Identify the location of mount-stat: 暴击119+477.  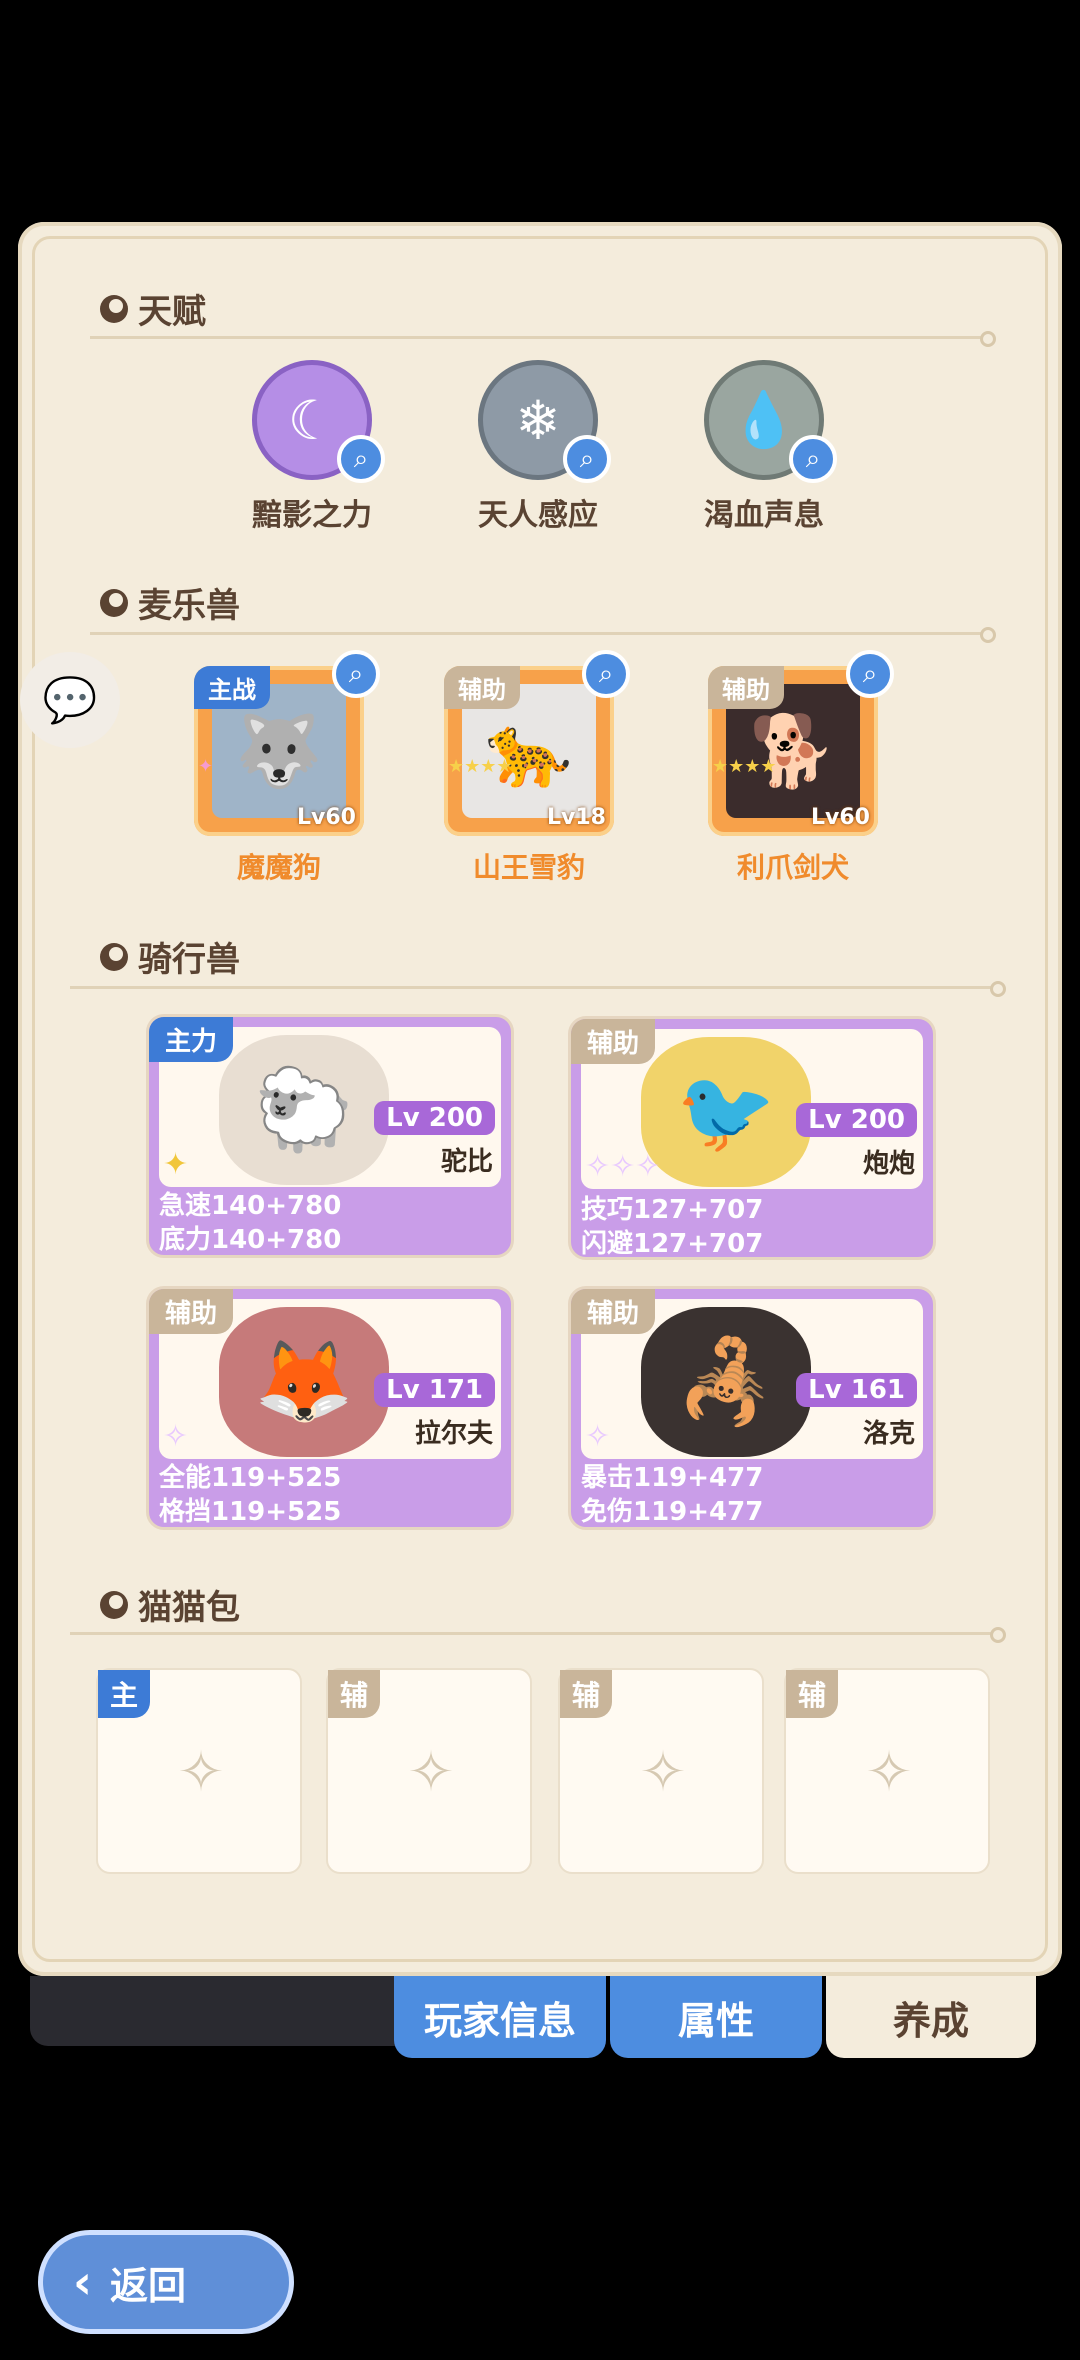
(672, 1478).